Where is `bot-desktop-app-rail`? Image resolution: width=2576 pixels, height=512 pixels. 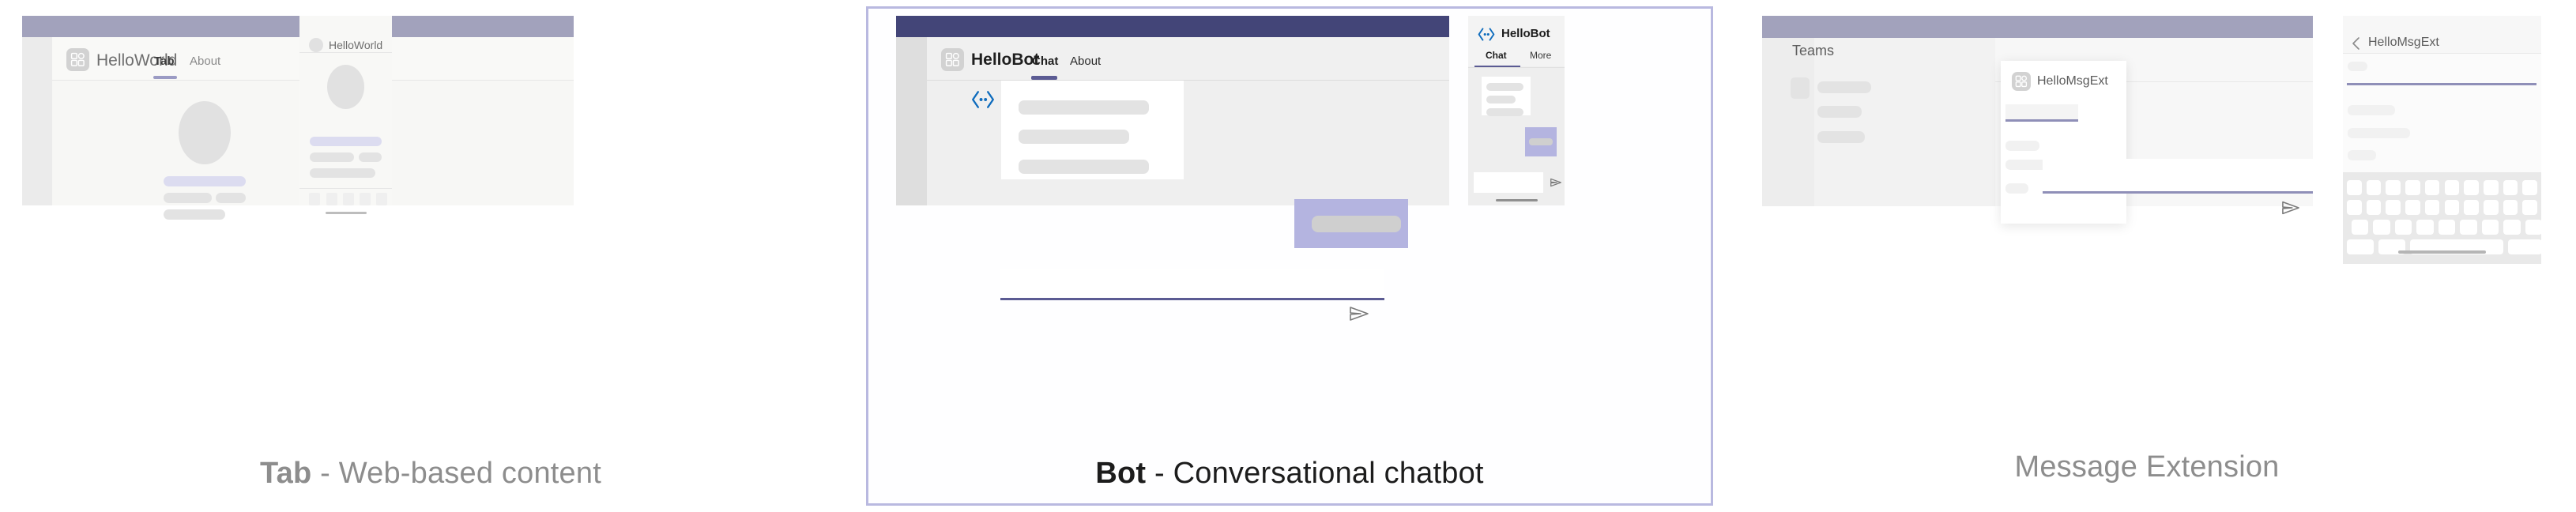 bot-desktop-app-rail is located at coordinates (911, 121).